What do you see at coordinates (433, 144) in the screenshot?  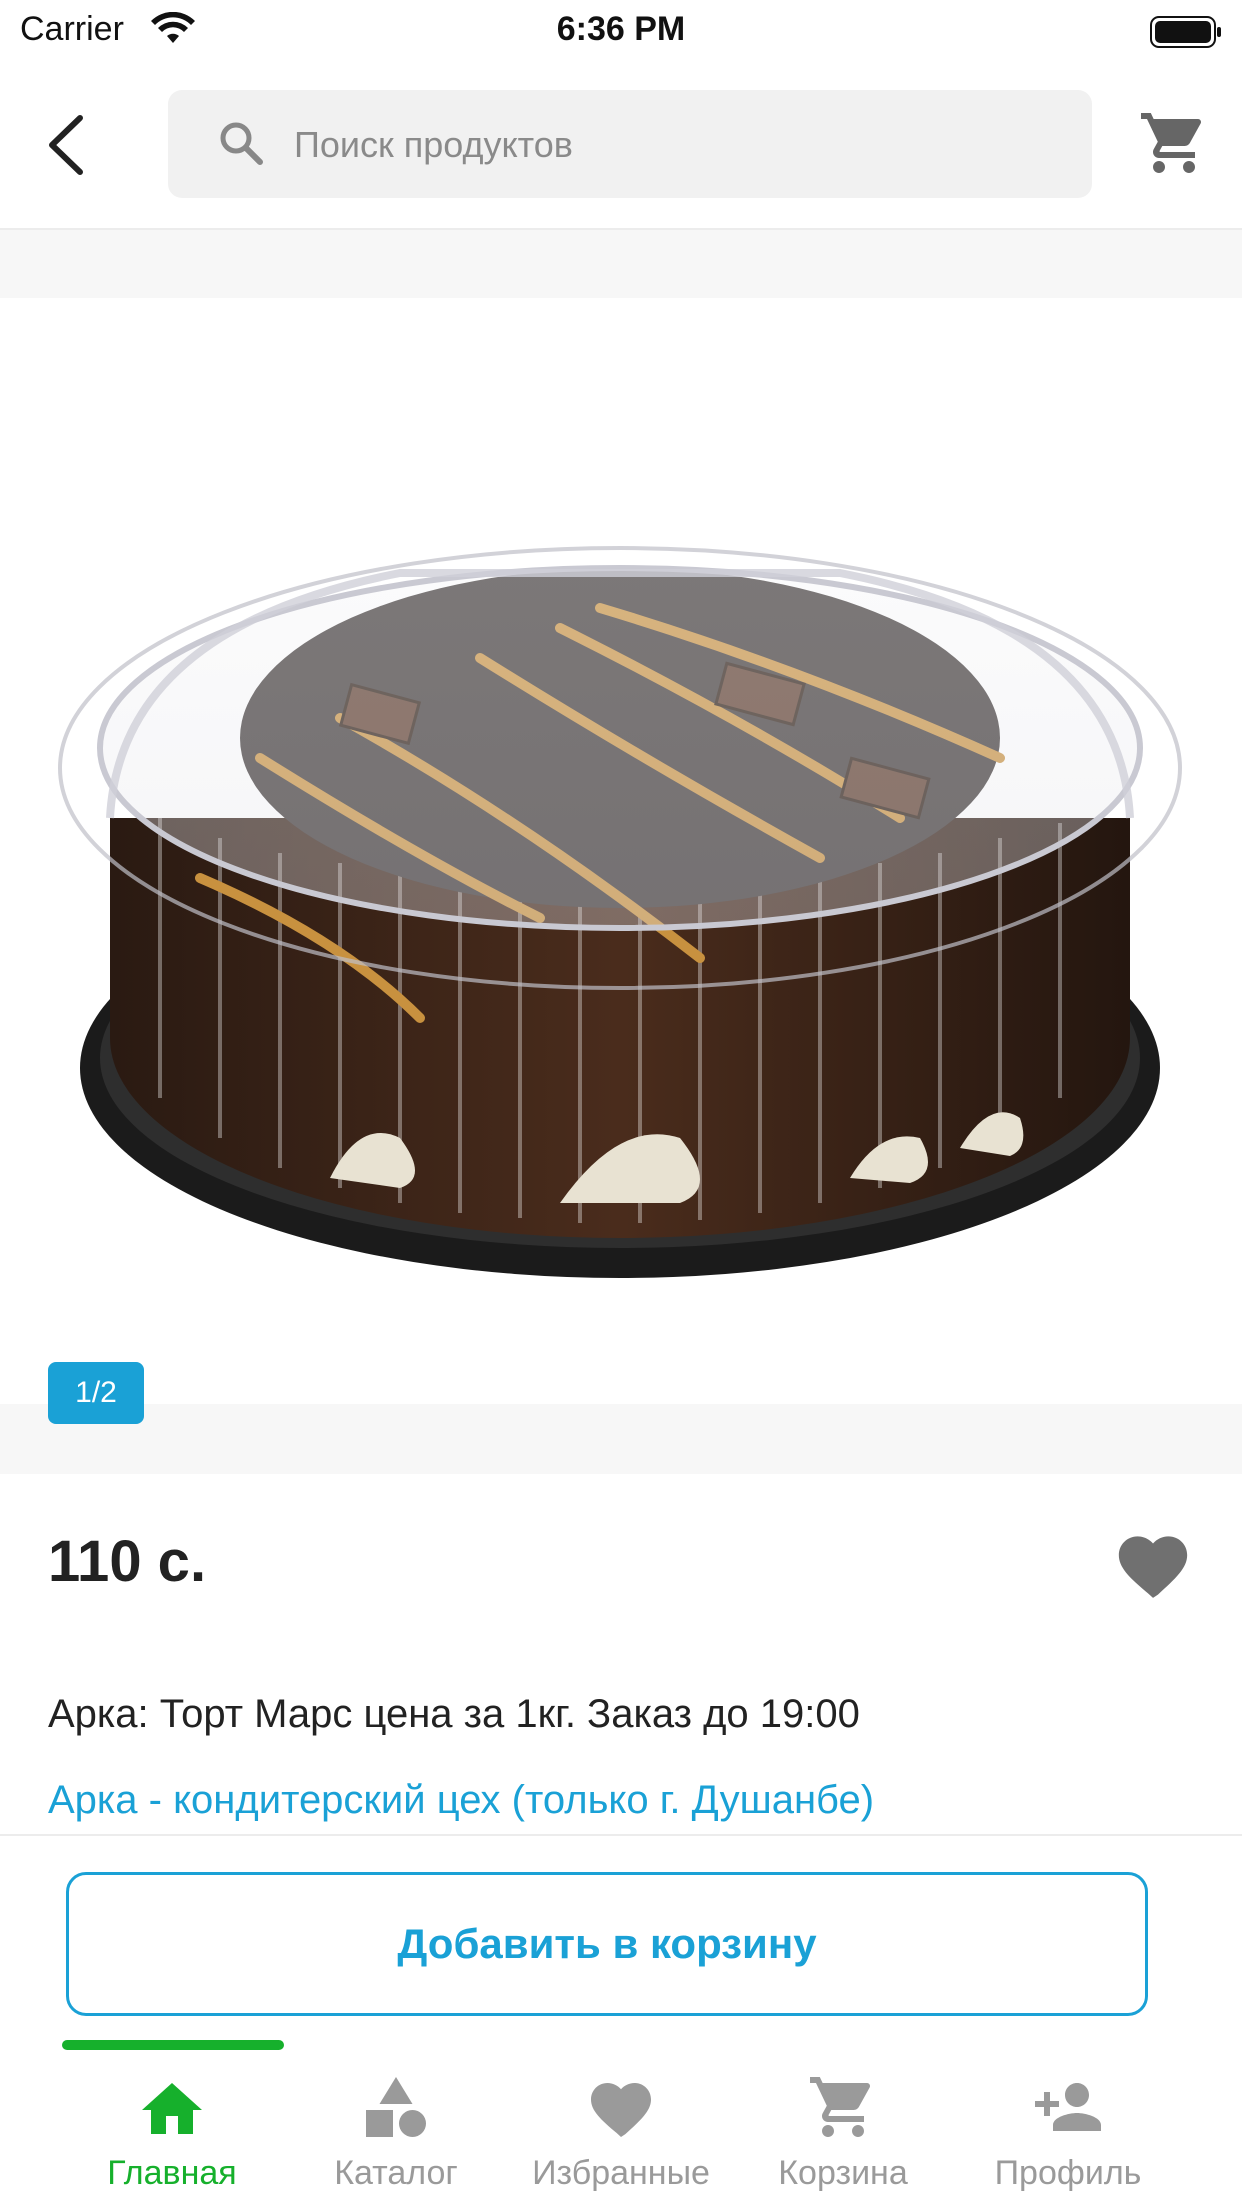 I see `search-placeholder: Поиск продуктов` at bounding box center [433, 144].